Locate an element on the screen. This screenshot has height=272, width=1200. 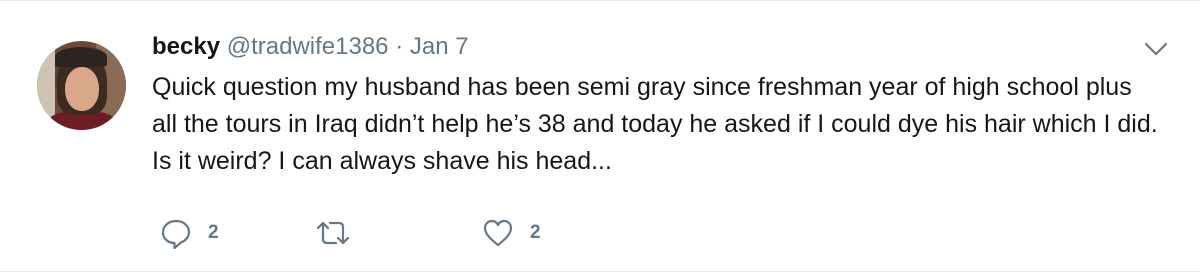
like-button: 2 is located at coordinates (511, 233).